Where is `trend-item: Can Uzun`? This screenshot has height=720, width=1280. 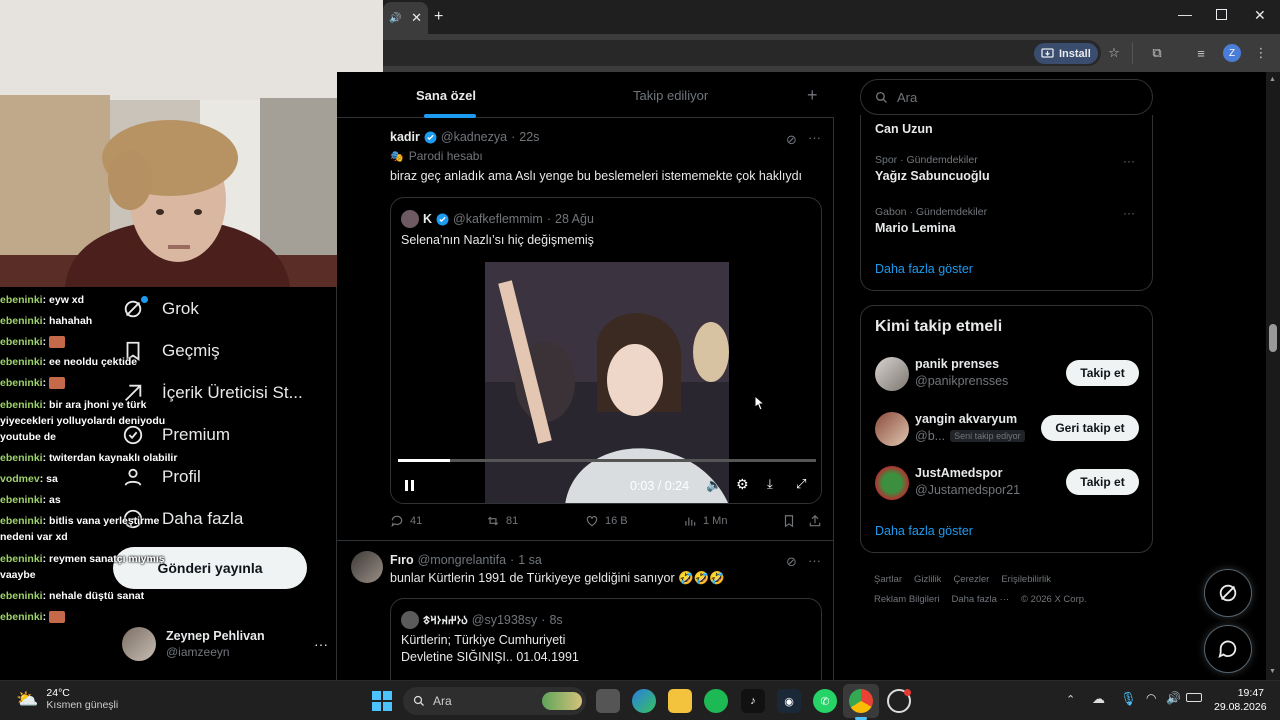
trend-item: Can Uzun is located at coordinates (1006, 127).